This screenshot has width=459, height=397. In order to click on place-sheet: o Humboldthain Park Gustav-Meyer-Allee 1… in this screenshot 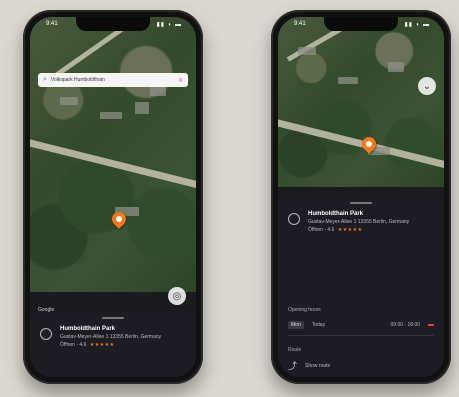, I will do `click(113, 345)`.